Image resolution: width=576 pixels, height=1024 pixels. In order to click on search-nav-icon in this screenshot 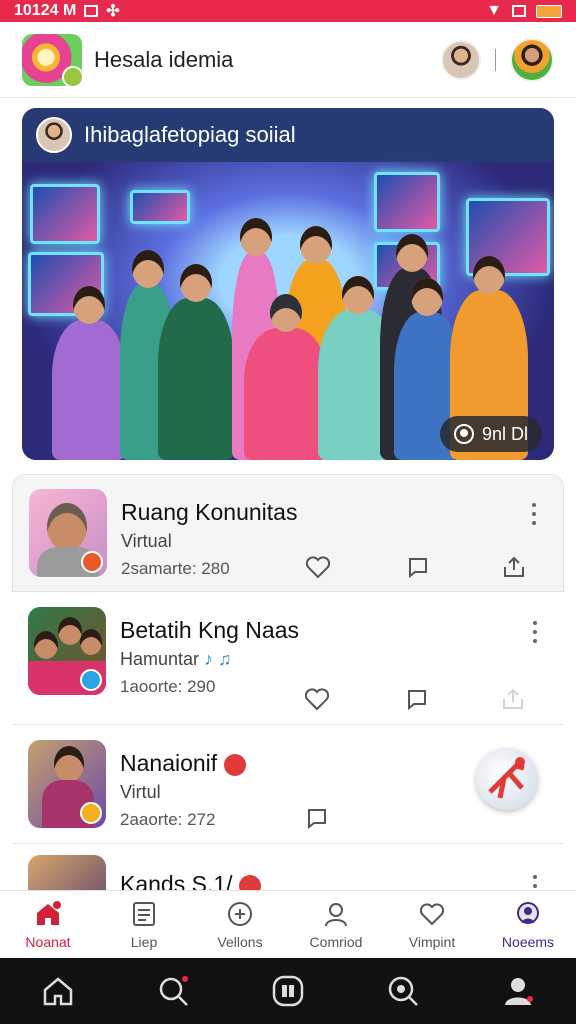, I will do `click(173, 991)`.